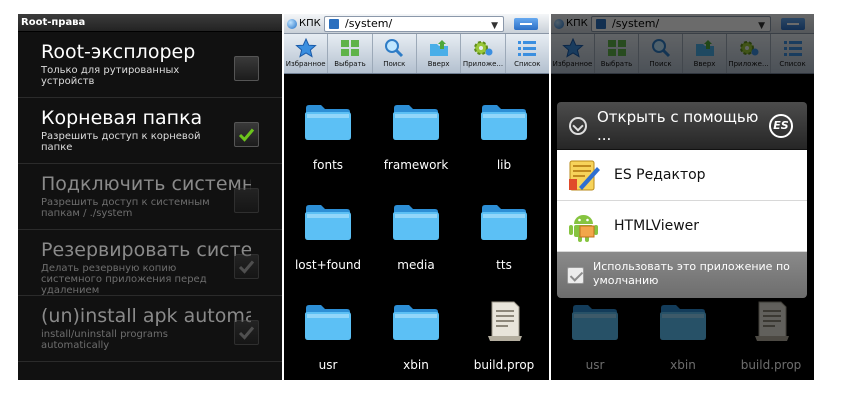  Describe the element at coordinates (792, 64) in the screenshot. I see `toolbar-label: Список` at that location.